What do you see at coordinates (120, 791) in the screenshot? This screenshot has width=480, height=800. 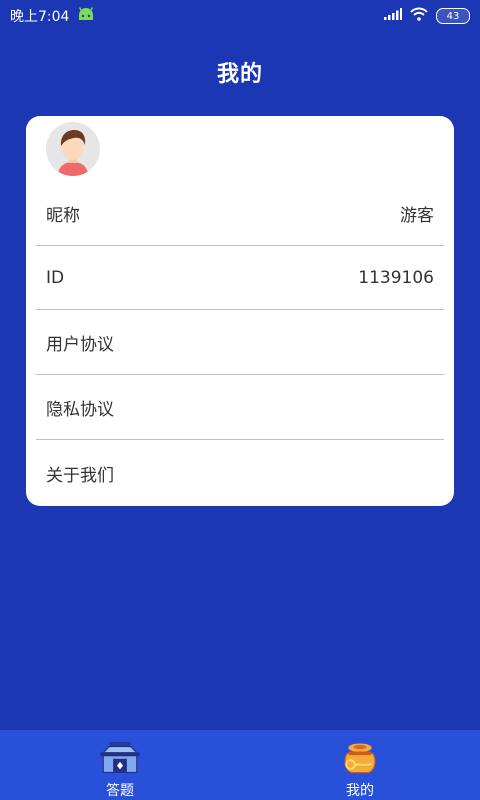 I see `tab-quiz-label: 答题` at bounding box center [120, 791].